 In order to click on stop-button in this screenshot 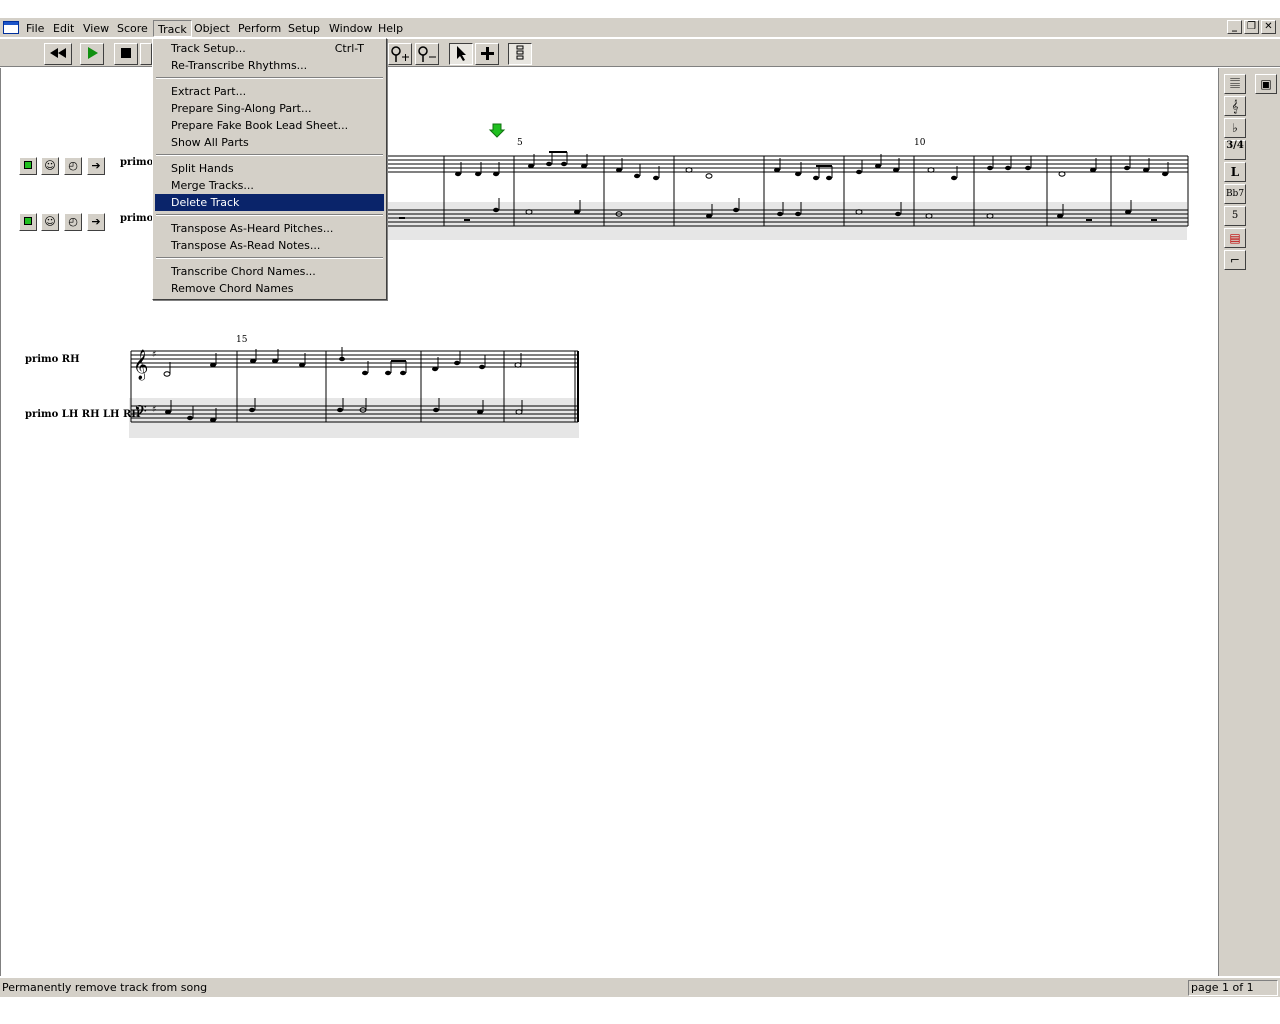, I will do `click(126, 54)`.